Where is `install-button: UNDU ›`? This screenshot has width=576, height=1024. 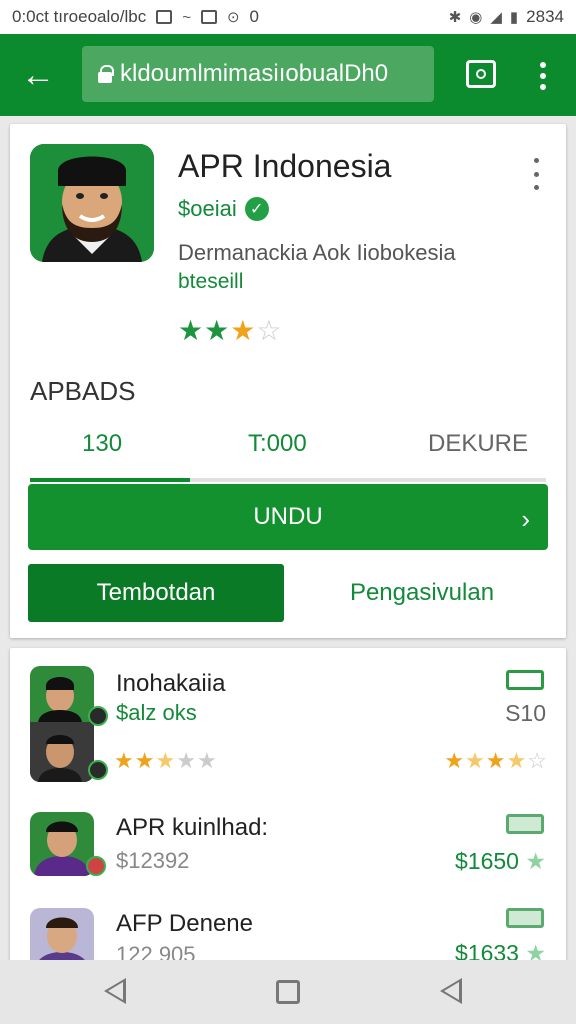 install-button: UNDU › is located at coordinates (288, 517).